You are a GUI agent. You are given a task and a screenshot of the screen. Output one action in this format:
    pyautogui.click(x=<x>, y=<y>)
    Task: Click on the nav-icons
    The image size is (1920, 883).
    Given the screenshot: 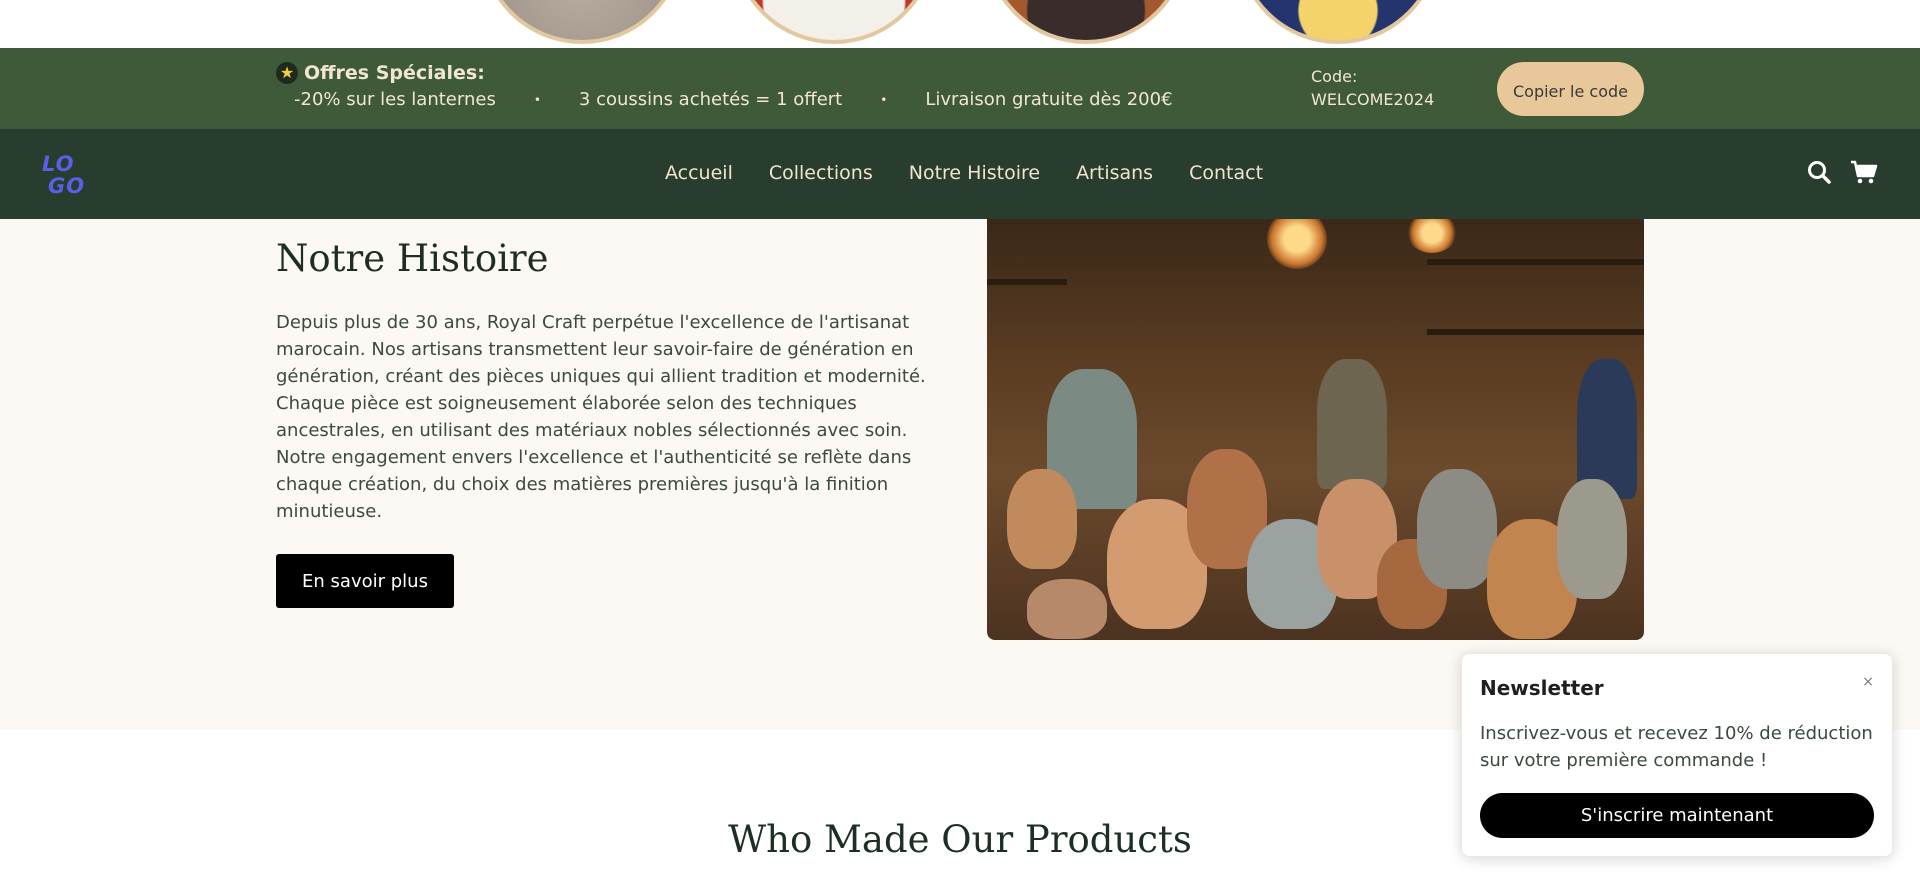 What is the action you would take?
    pyautogui.click(x=1842, y=172)
    